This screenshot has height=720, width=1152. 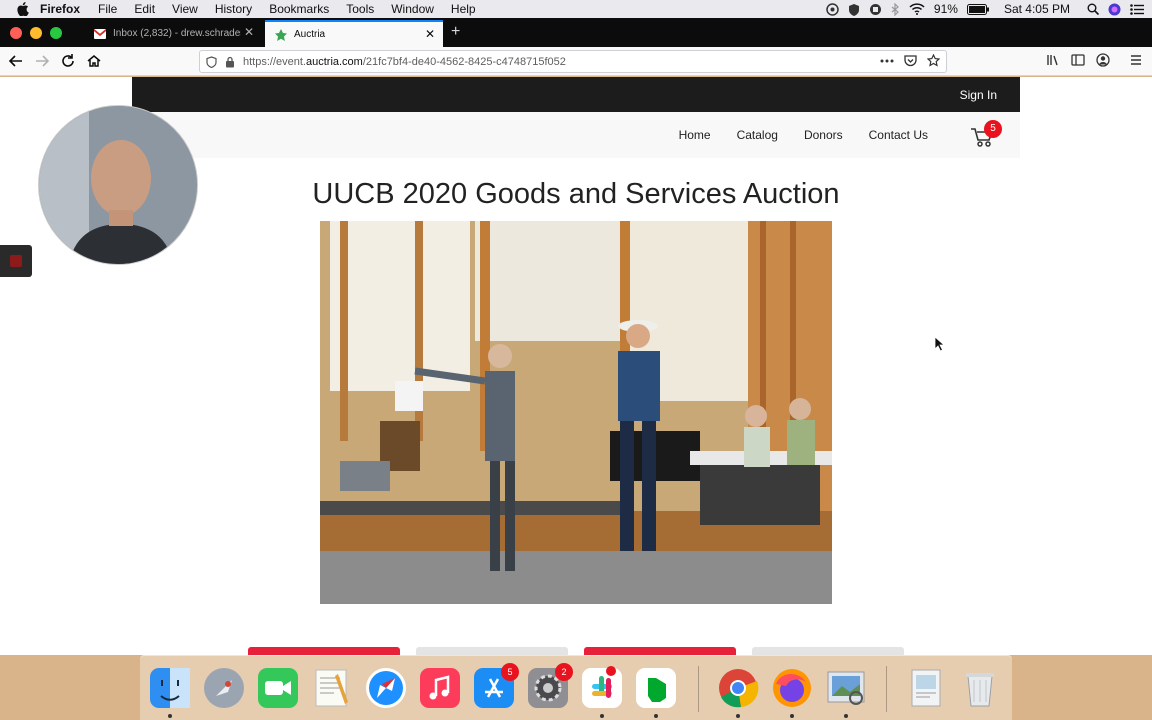 I want to click on tab-gmail-inbox: Inbox (2,832) - drew.schrader@ ✕, so click(x=173, y=33).